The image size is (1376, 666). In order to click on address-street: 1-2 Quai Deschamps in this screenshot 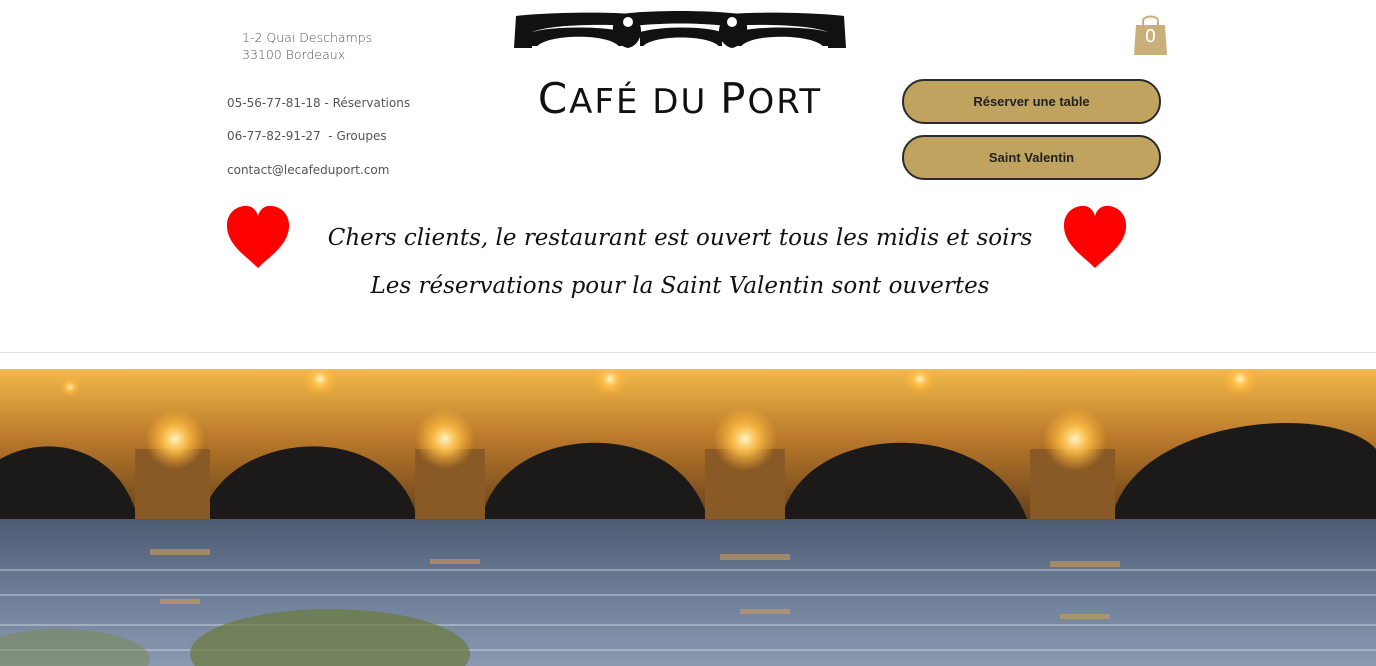, I will do `click(307, 37)`.